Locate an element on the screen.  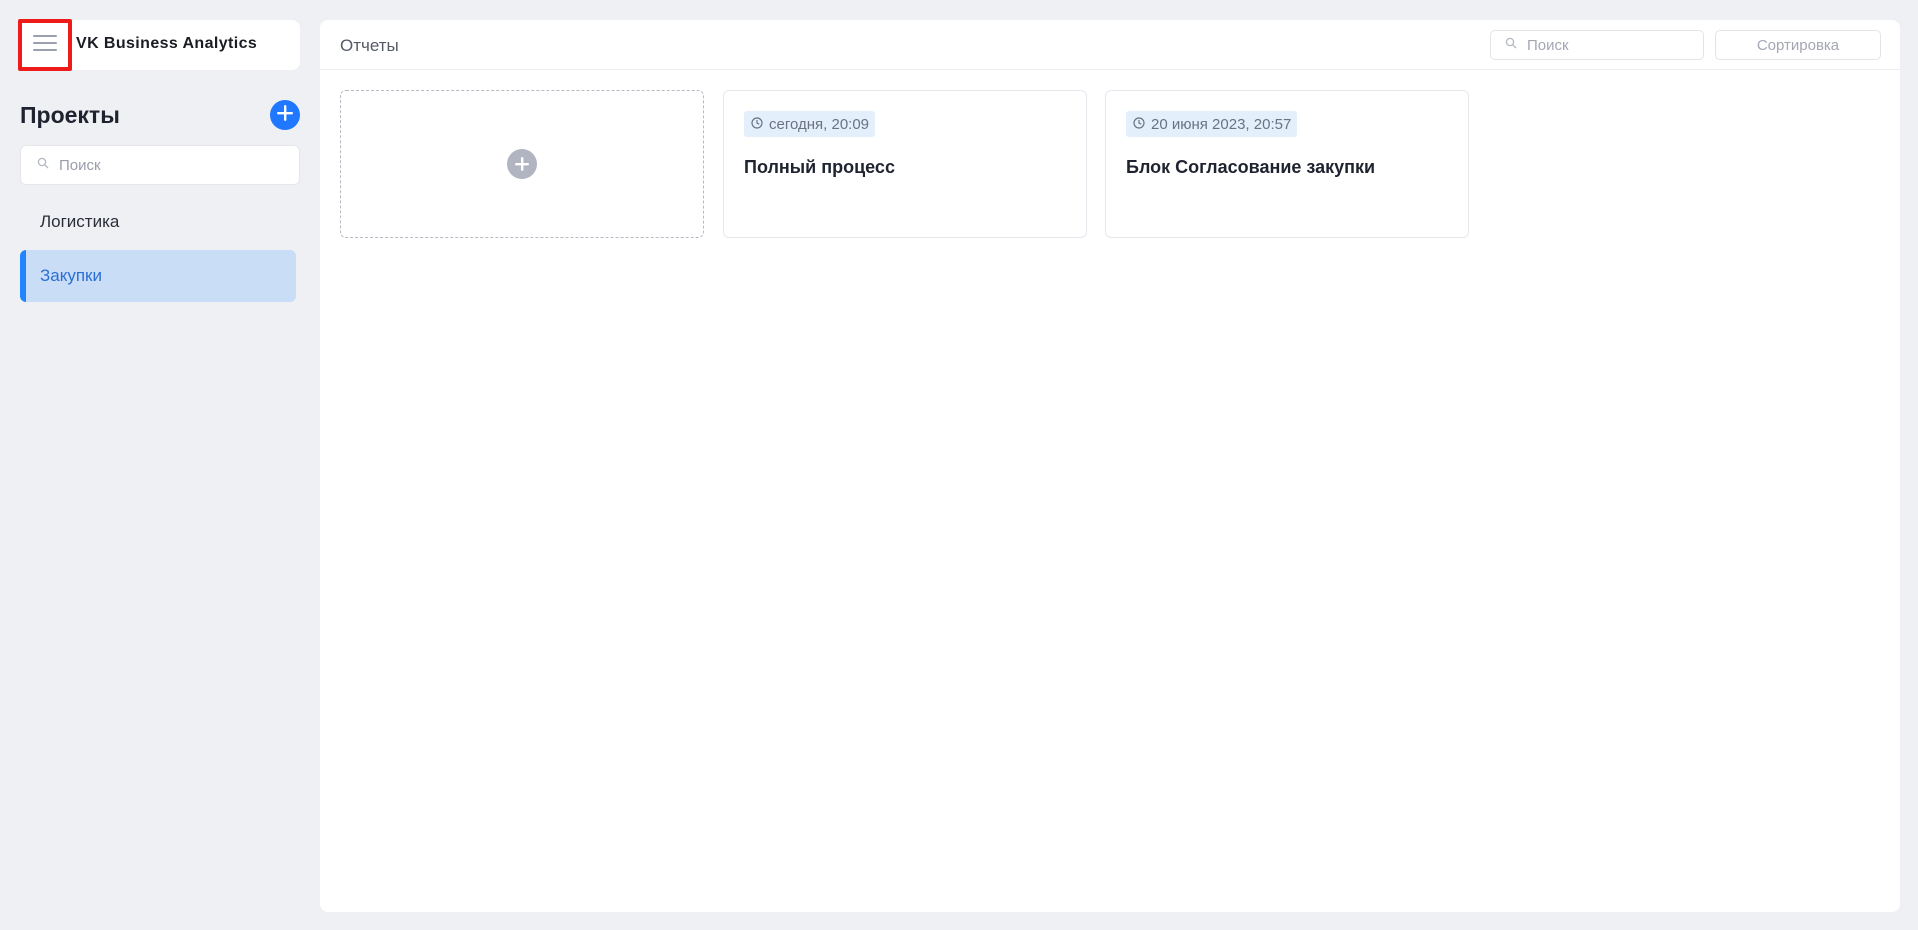
new-report-card is located at coordinates (522, 164).